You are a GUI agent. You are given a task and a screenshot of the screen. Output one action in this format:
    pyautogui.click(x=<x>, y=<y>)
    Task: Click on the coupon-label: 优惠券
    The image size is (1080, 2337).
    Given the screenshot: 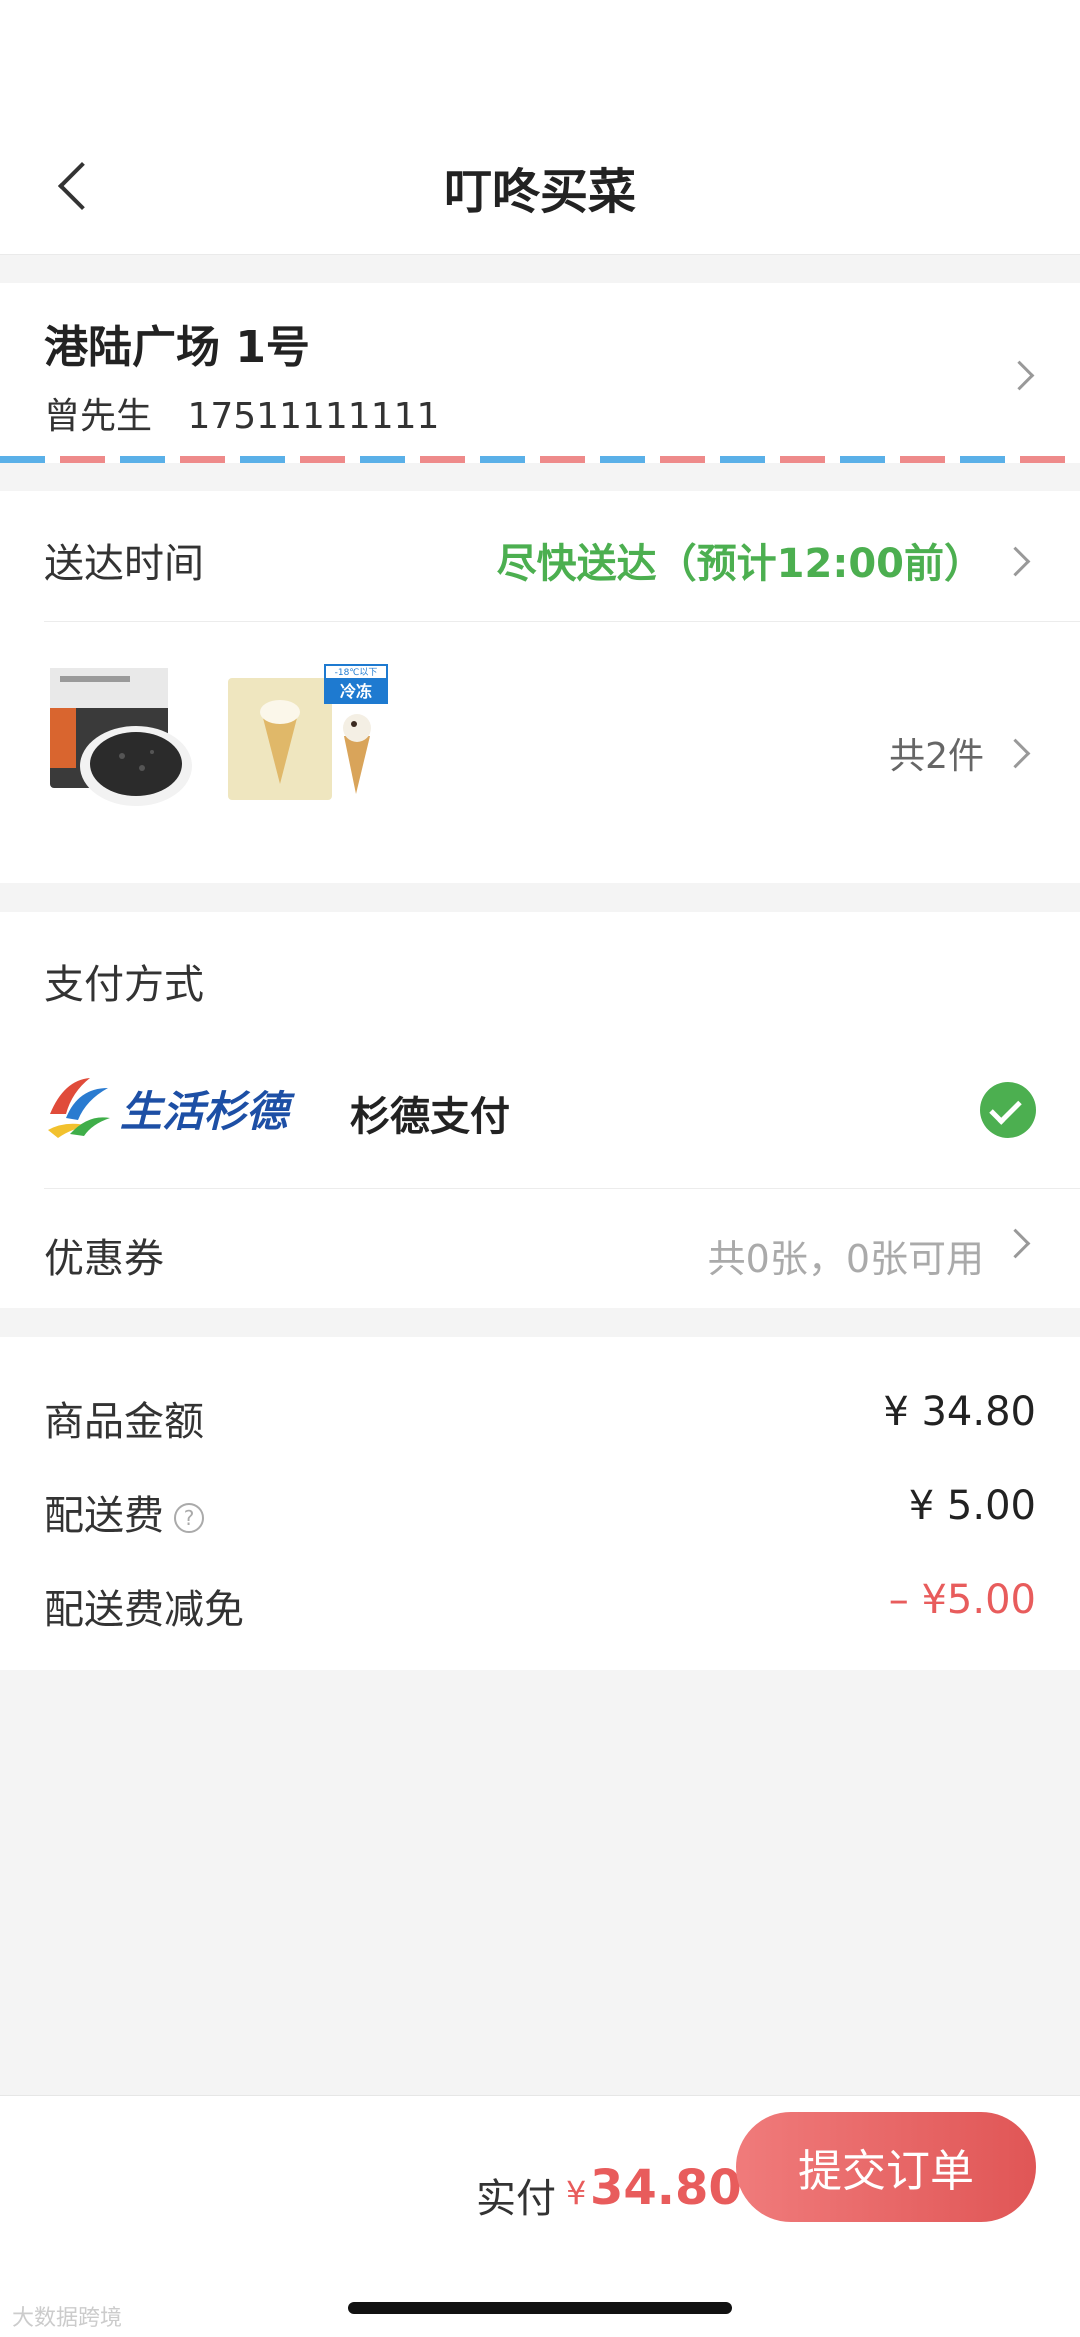 What is the action you would take?
    pyautogui.click(x=104, y=1259)
    